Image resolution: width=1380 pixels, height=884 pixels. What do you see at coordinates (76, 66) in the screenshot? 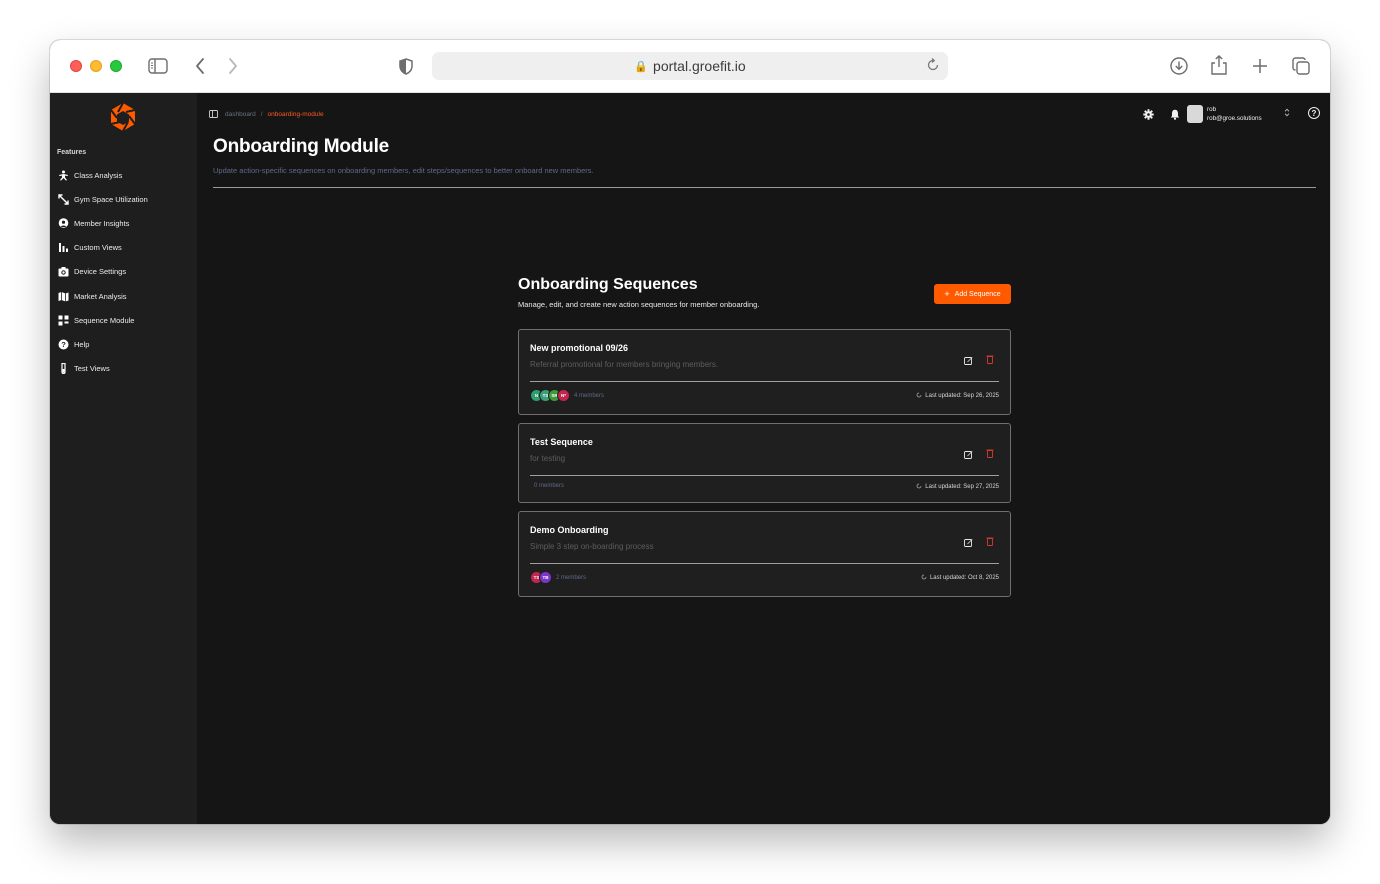
I see `close-window-button` at bounding box center [76, 66].